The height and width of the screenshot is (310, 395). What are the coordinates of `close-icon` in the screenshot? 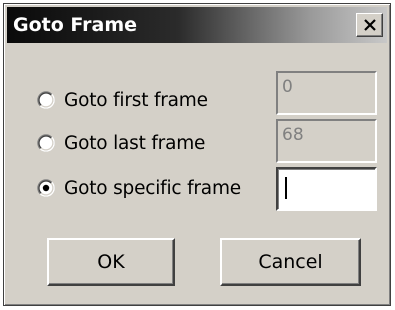 It's located at (370, 25).